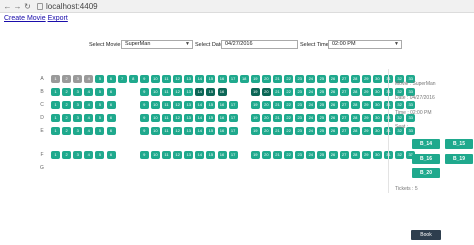 The width and height of the screenshot is (474, 245). I want to click on seat: 8, so click(133, 79).